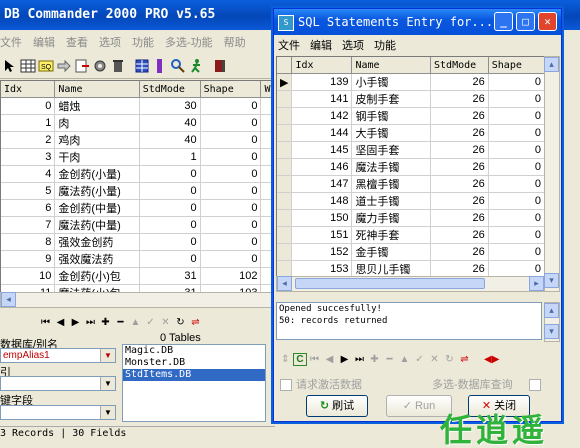  I want to click on table-row: 152 金手镯 26 0, so click(411, 252).